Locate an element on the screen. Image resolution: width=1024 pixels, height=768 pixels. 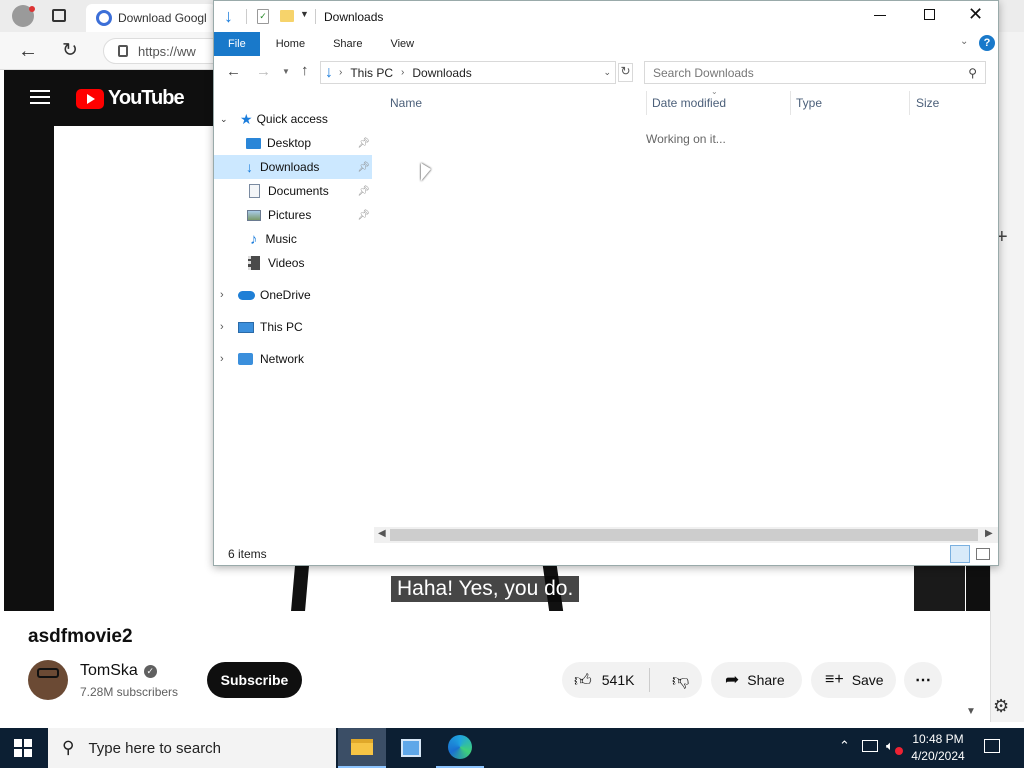
nav-forward-icon: → is located at coordinates (263, 71).